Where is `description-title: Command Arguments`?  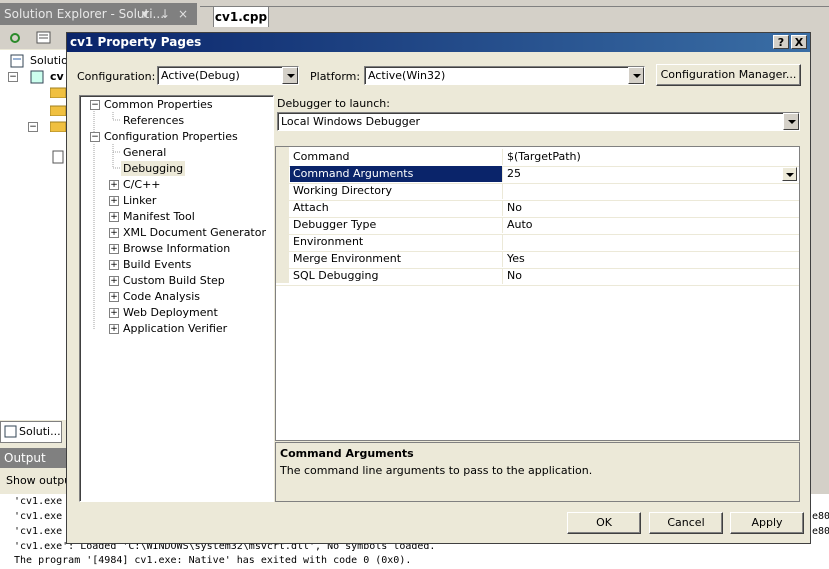 description-title: Command Arguments is located at coordinates (347, 453).